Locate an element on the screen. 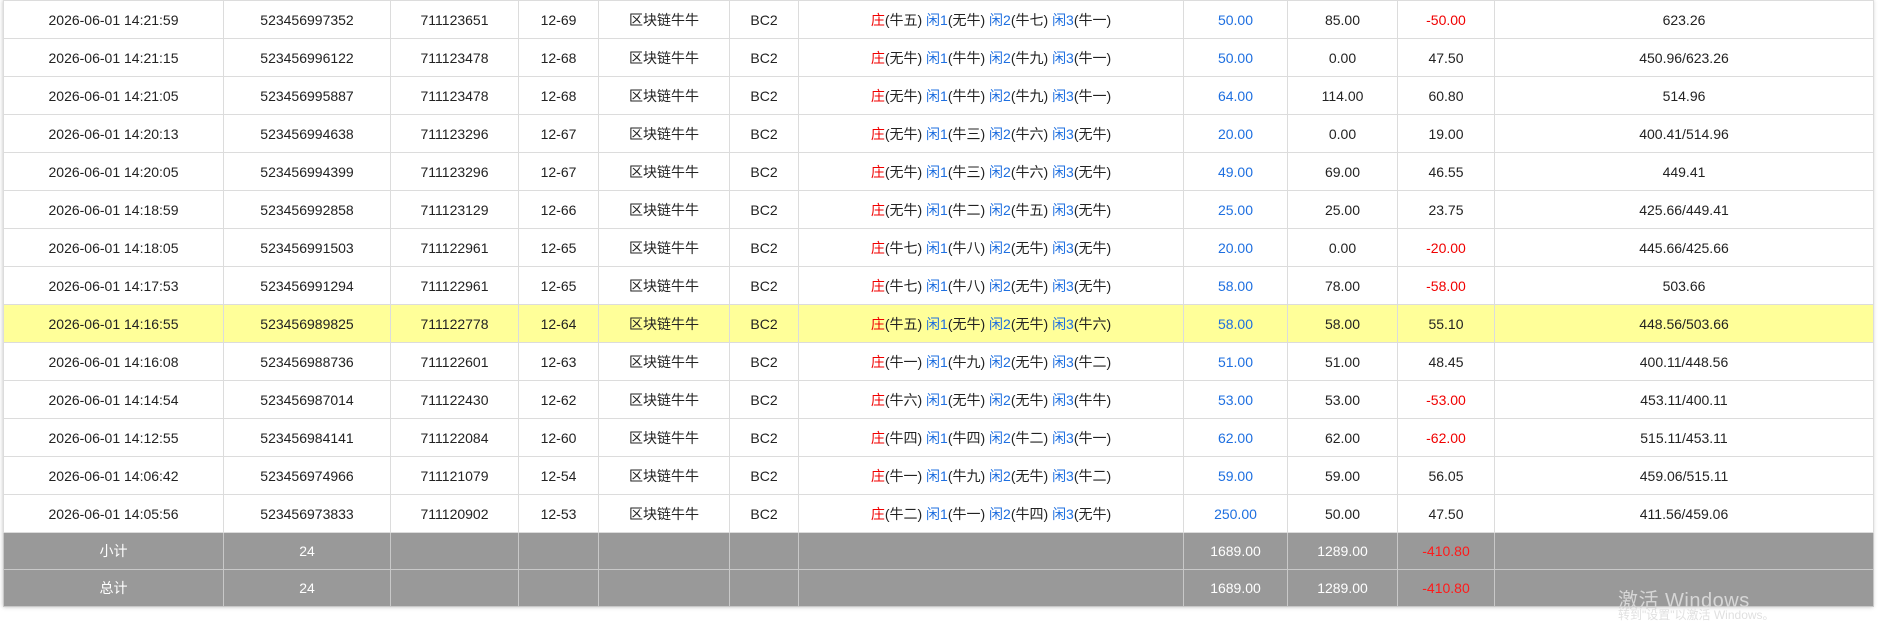 This screenshot has width=1901, height=623. issue-number-cell: 711120902 is located at coordinates (454, 513).